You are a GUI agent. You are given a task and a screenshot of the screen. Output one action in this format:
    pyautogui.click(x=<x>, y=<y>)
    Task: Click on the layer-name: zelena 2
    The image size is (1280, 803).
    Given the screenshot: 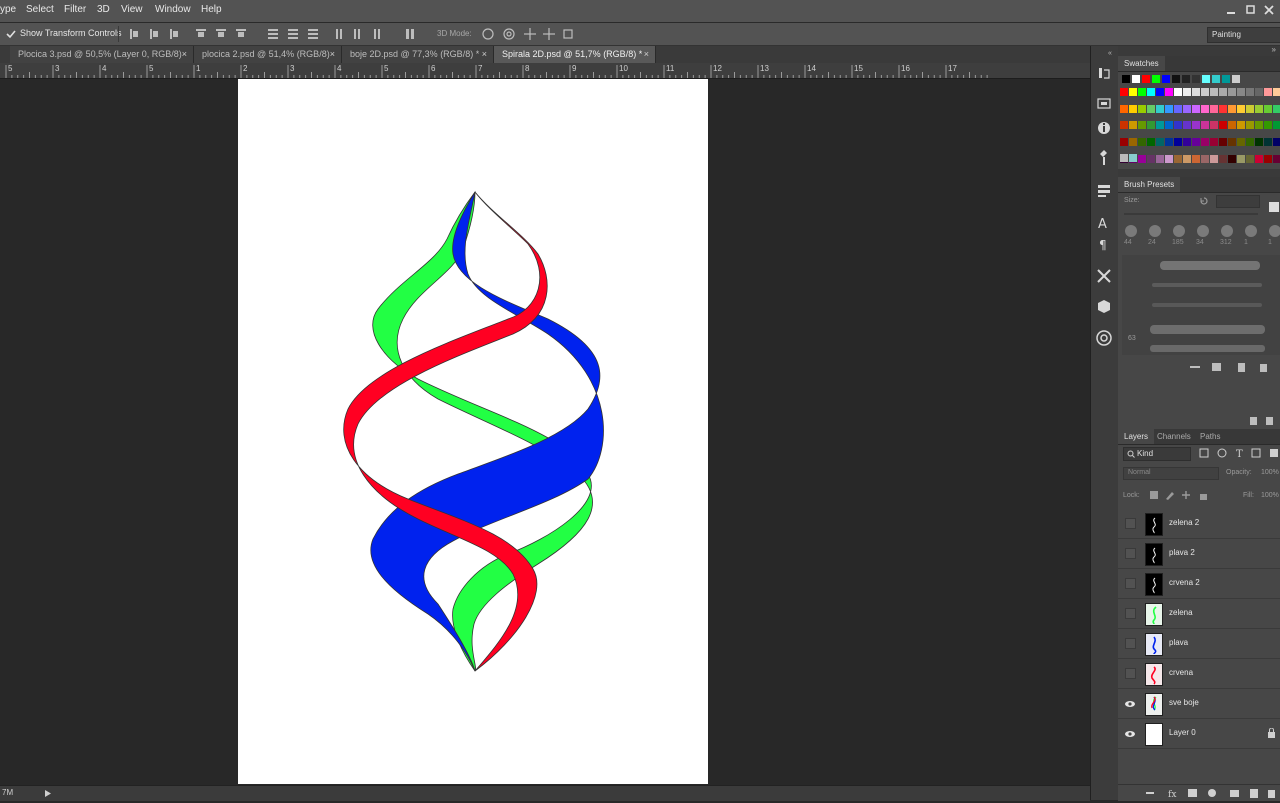 What is the action you would take?
    pyautogui.click(x=1184, y=522)
    